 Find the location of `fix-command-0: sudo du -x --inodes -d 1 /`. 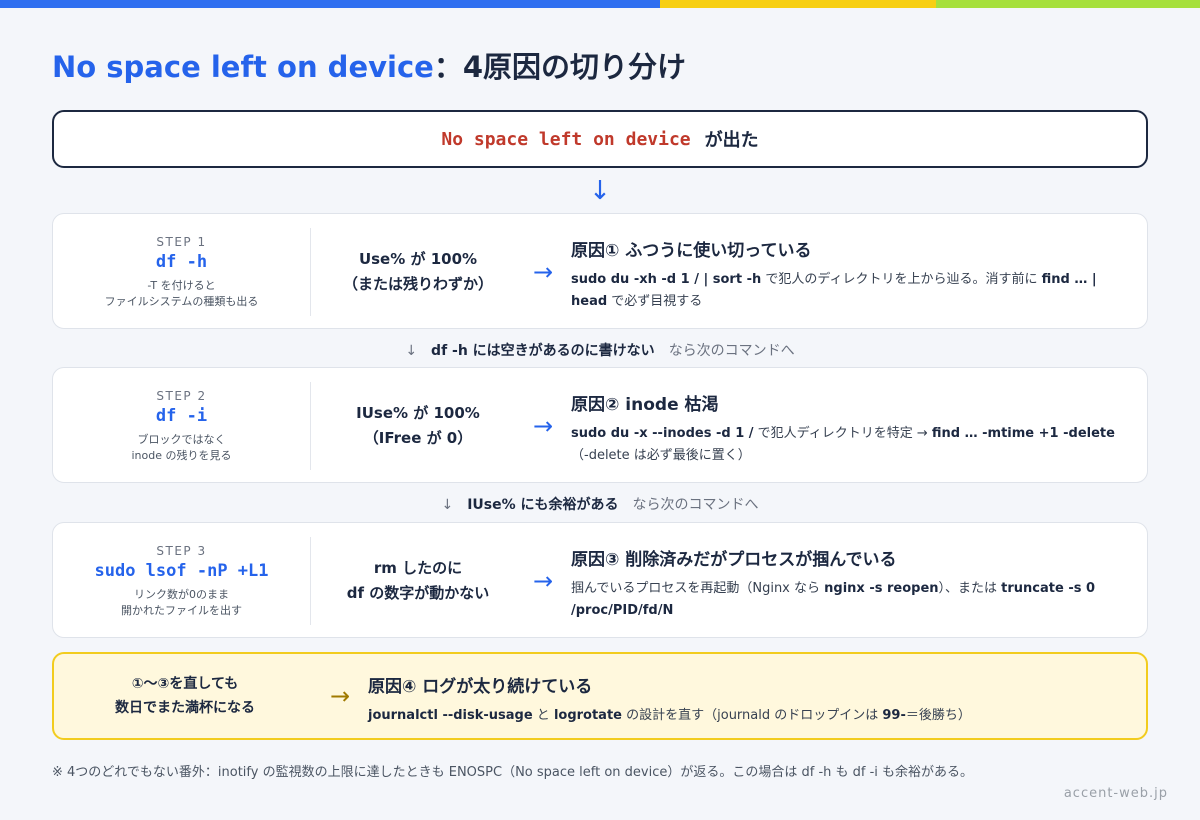

fix-command-0: sudo du -x --inodes -d 1 / is located at coordinates (662, 433).